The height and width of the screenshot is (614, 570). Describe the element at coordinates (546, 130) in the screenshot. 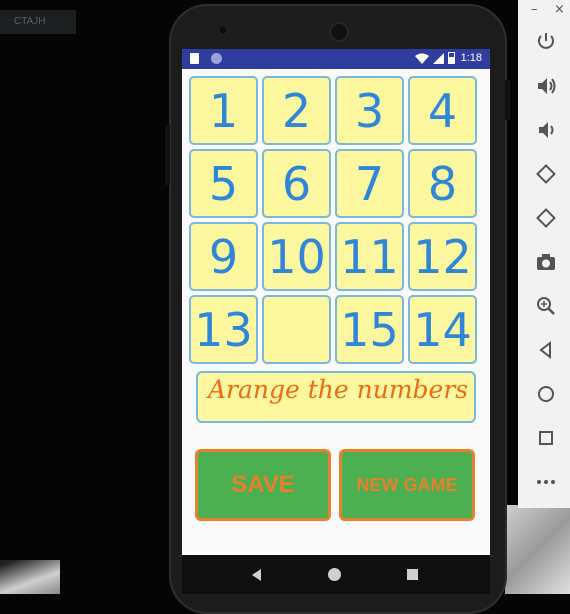

I see `volume-down-icon` at that location.